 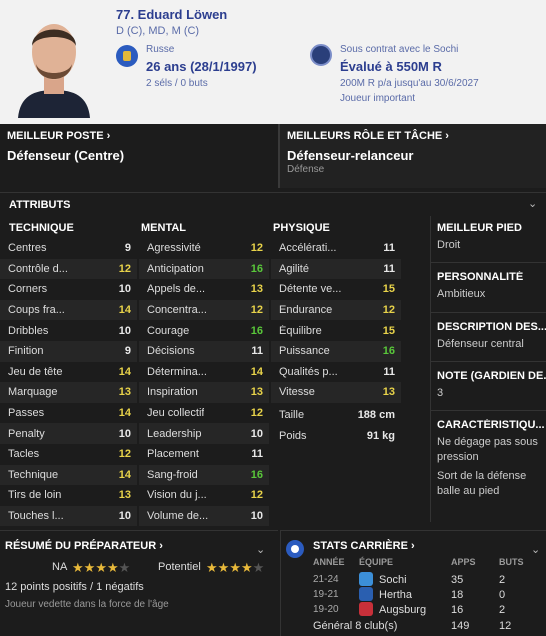 What do you see at coordinates (366, 609) in the screenshot?
I see `club-badge-icon` at bounding box center [366, 609].